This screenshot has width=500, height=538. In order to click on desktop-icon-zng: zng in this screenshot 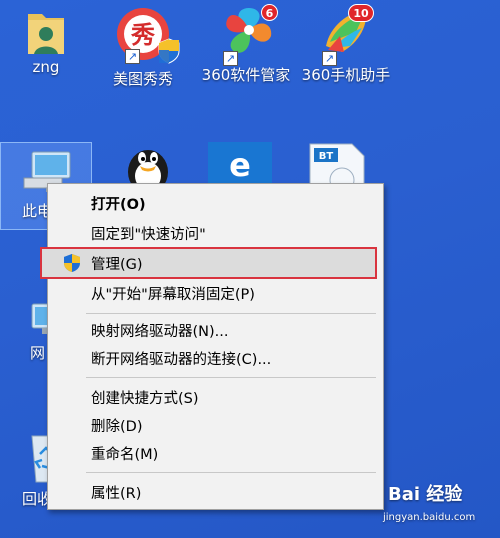, I will do `click(46, 41)`.